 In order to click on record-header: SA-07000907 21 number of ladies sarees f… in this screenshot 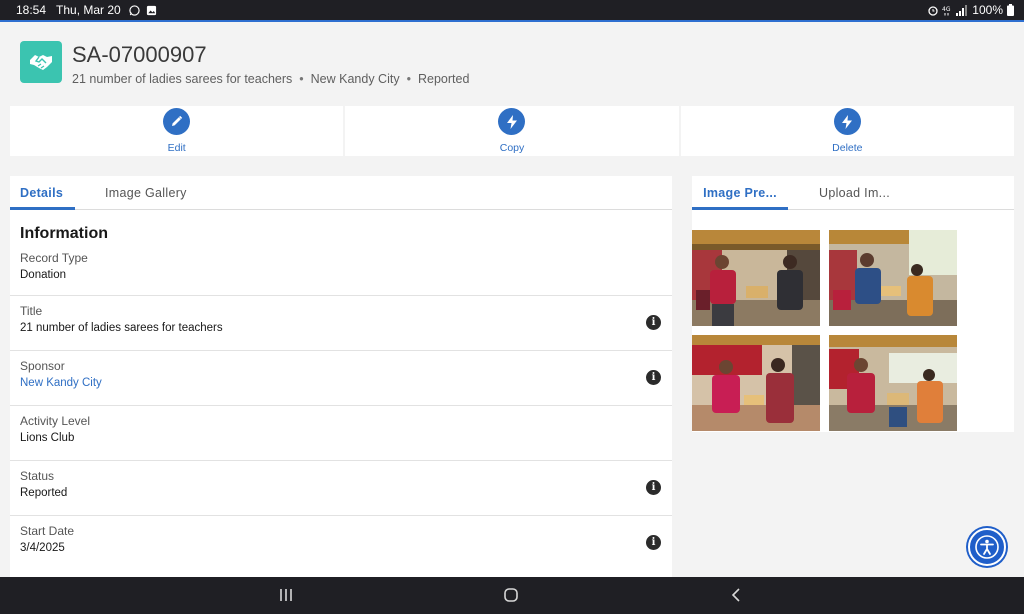, I will do `click(512, 61)`.